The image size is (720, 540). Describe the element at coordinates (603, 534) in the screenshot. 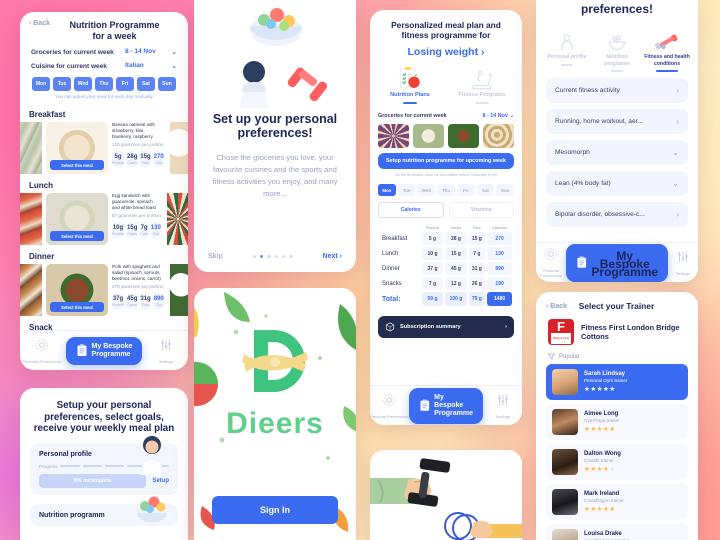

I see `trainer-name: Louisa Drake` at that location.